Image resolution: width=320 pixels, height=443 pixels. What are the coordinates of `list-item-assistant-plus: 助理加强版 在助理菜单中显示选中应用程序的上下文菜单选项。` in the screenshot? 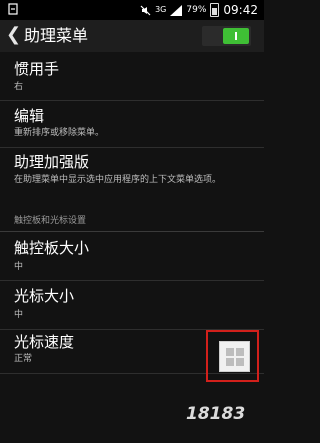 It's located at (132, 177).